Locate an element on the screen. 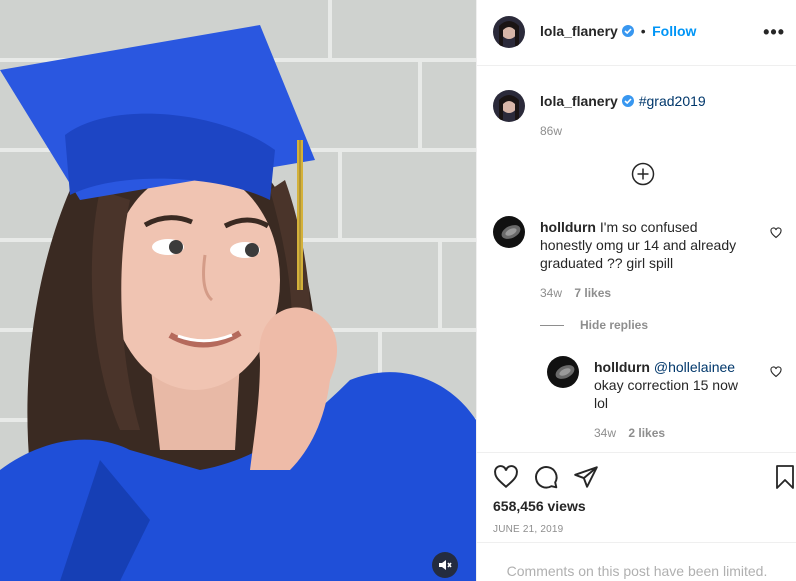 This screenshot has width=796, height=581. reply-like-icon is located at coordinates (776, 372).